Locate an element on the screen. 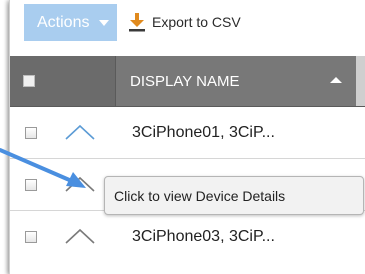 This screenshot has height=274, width=365. download-icon is located at coordinates (137, 22).